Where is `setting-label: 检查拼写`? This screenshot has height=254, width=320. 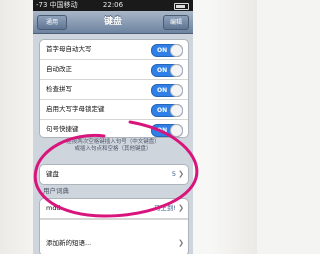 setting-label: 检查拼写 is located at coordinates (59, 89).